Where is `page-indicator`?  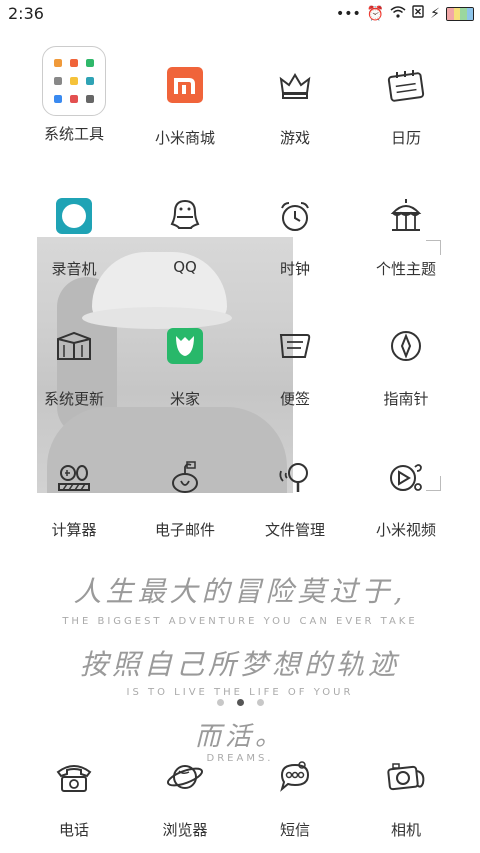 page-indicator is located at coordinates (240, 702).